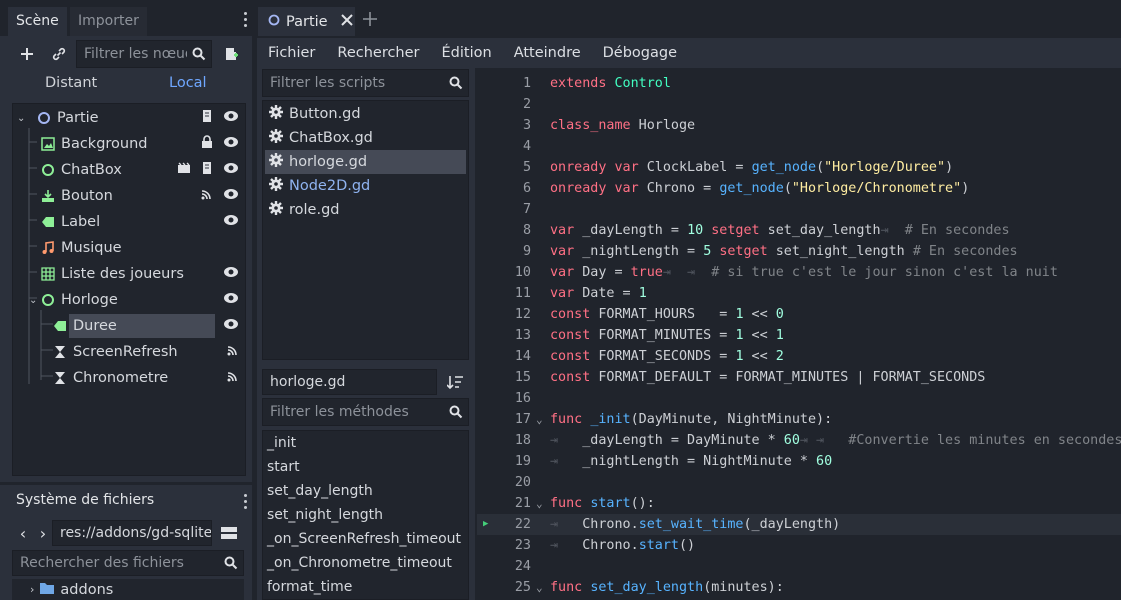 This screenshot has width=1121, height=600. What do you see at coordinates (799, 482) in the screenshot?
I see `code-line: 20` at bounding box center [799, 482].